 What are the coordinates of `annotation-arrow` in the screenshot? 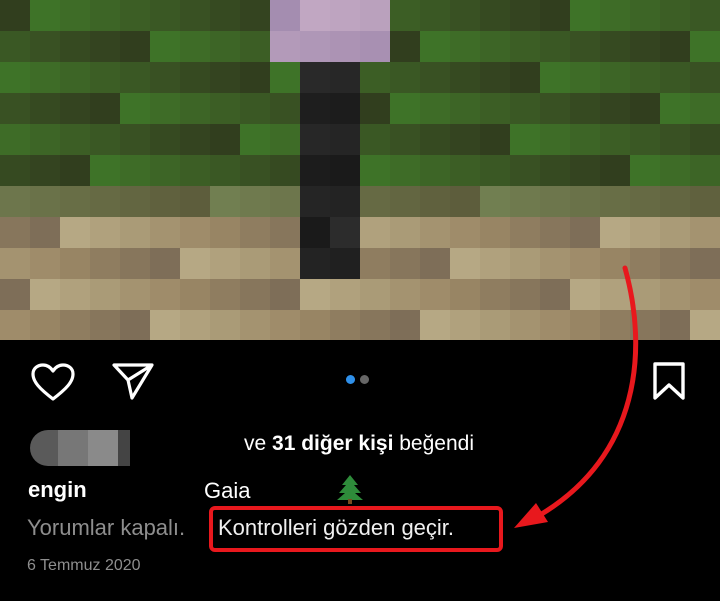 It's located at (576, 396).